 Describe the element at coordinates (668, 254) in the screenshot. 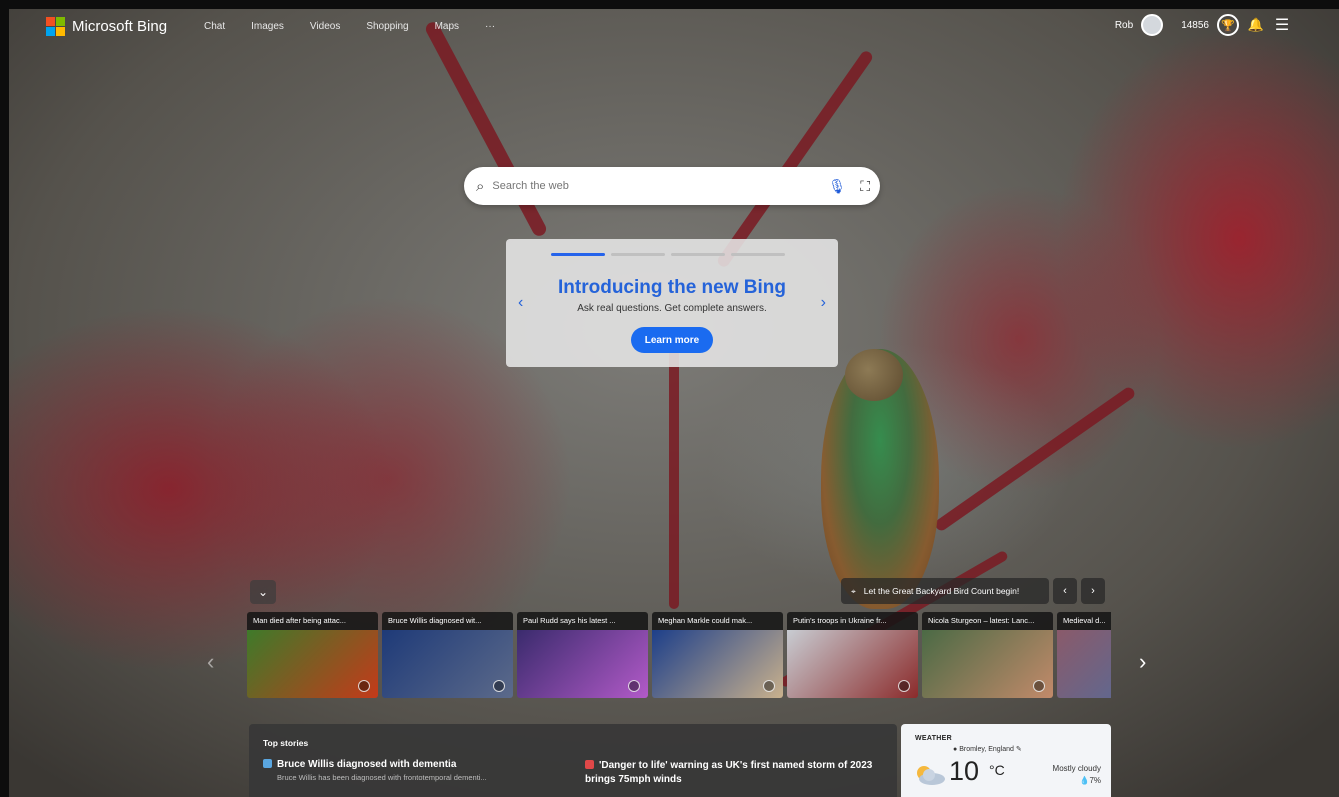

I see `carousel-indicators` at that location.